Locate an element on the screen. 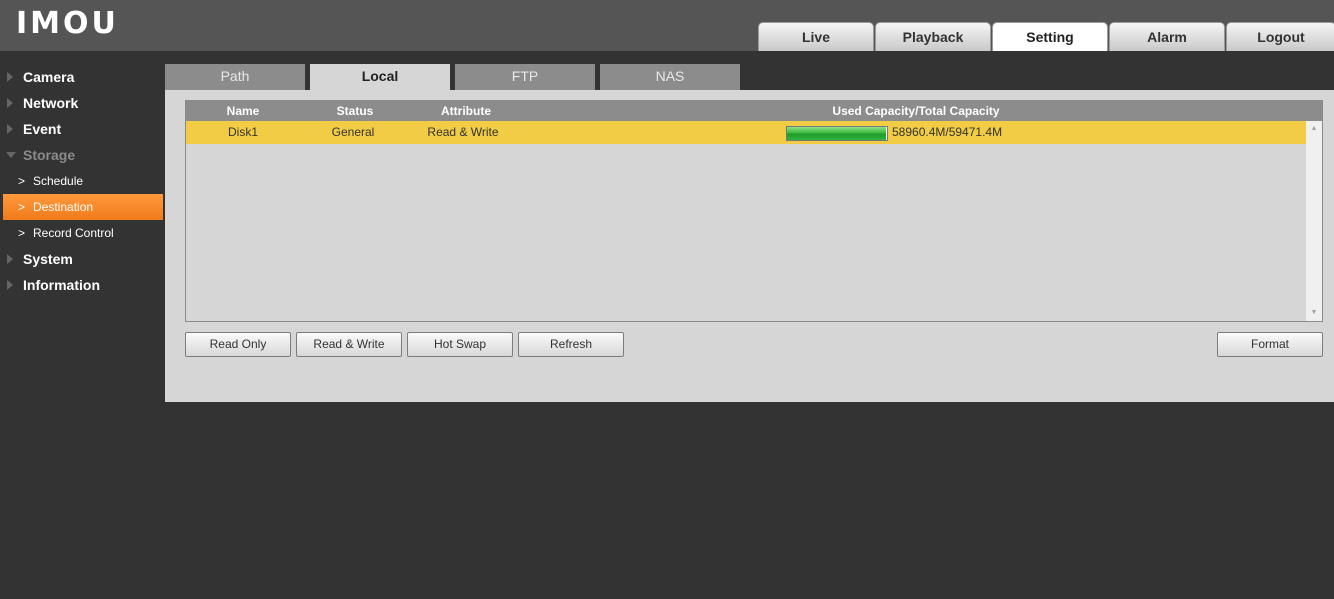  tab-alarm: Alarm is located at coordinates (1167, 36).